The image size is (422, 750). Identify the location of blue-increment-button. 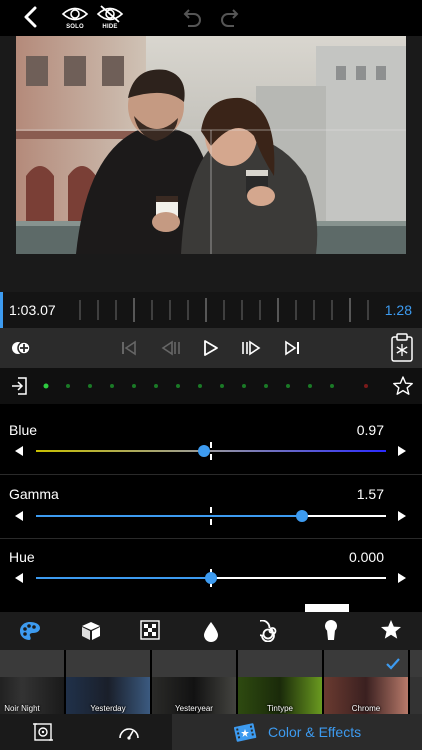
(402, 451).